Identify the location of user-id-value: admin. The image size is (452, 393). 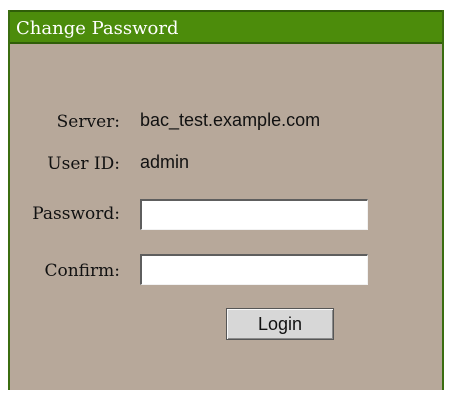
(165, 162).